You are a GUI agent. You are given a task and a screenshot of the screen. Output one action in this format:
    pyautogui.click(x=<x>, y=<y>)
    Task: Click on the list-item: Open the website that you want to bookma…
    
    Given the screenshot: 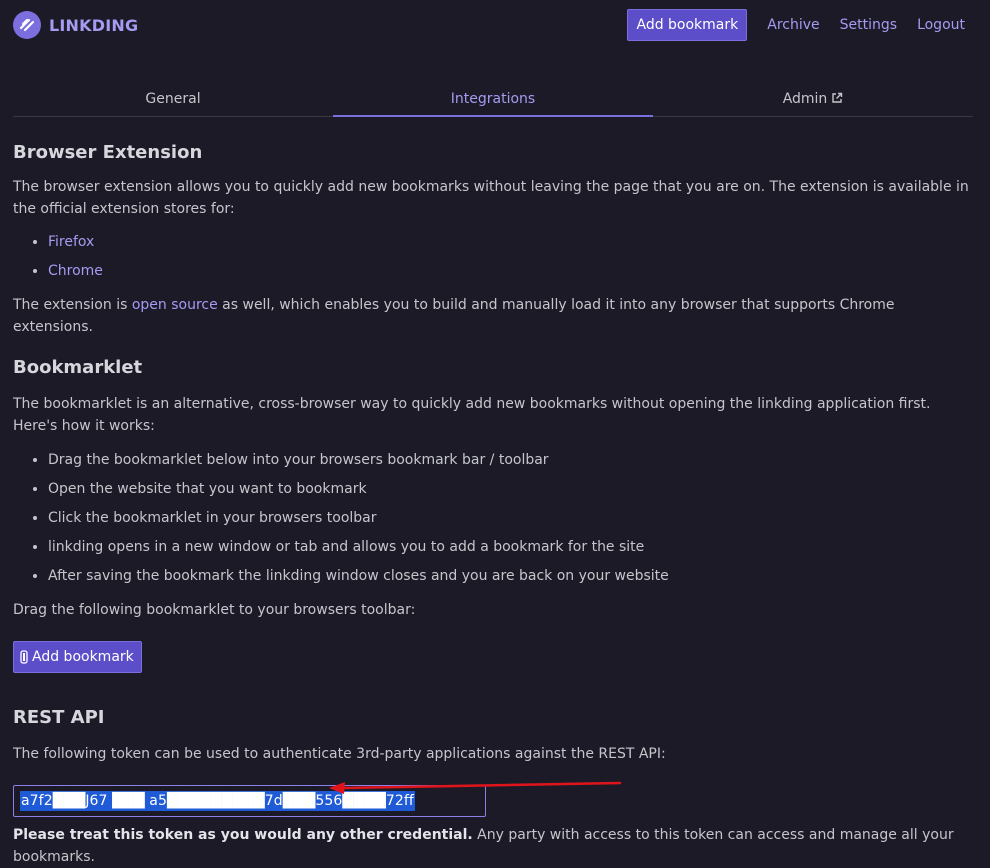 What is the action you would take?
    pyautogui.click(x=513, y=490)
    